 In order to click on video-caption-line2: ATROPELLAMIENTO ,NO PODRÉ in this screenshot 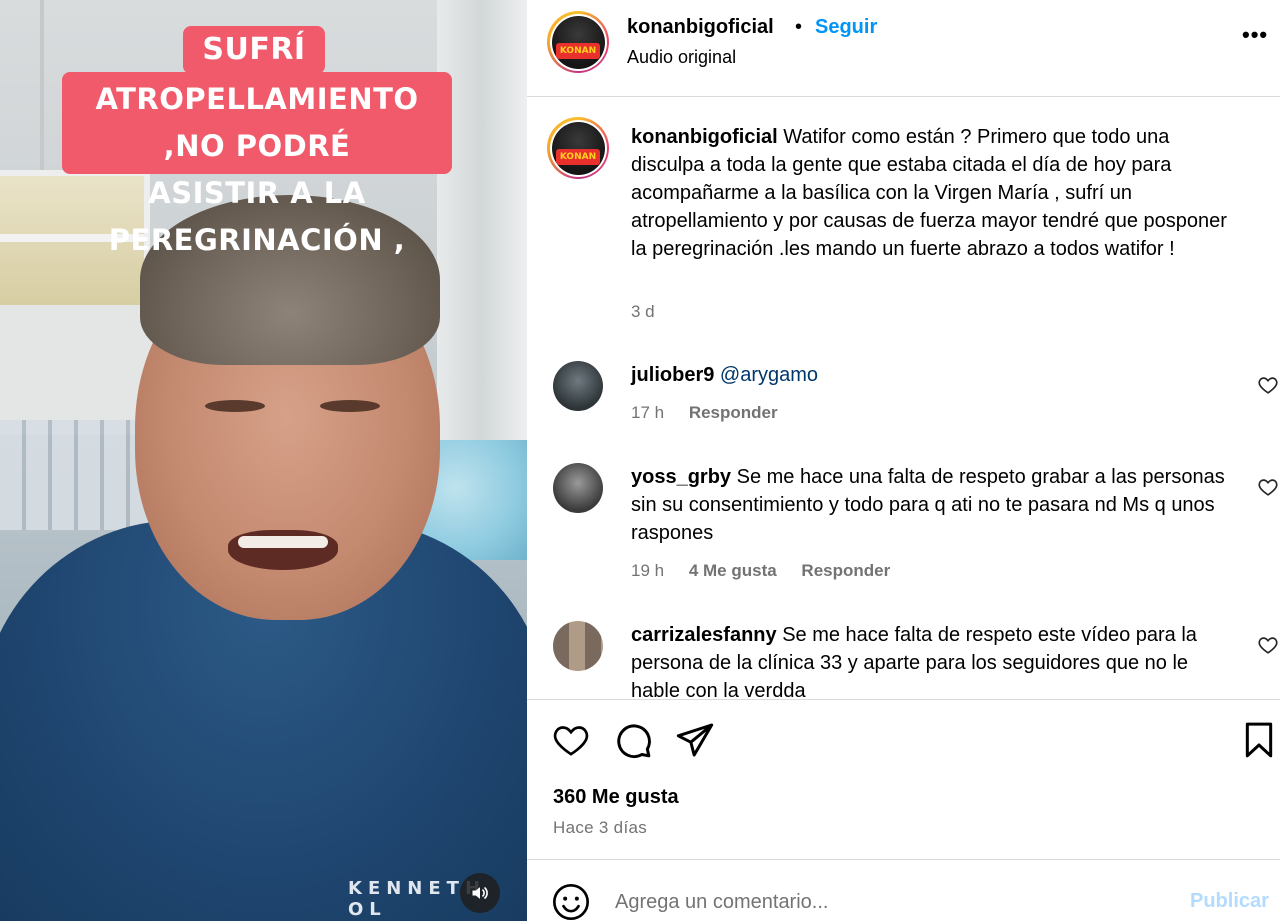, I will do `click(257, 122)`.